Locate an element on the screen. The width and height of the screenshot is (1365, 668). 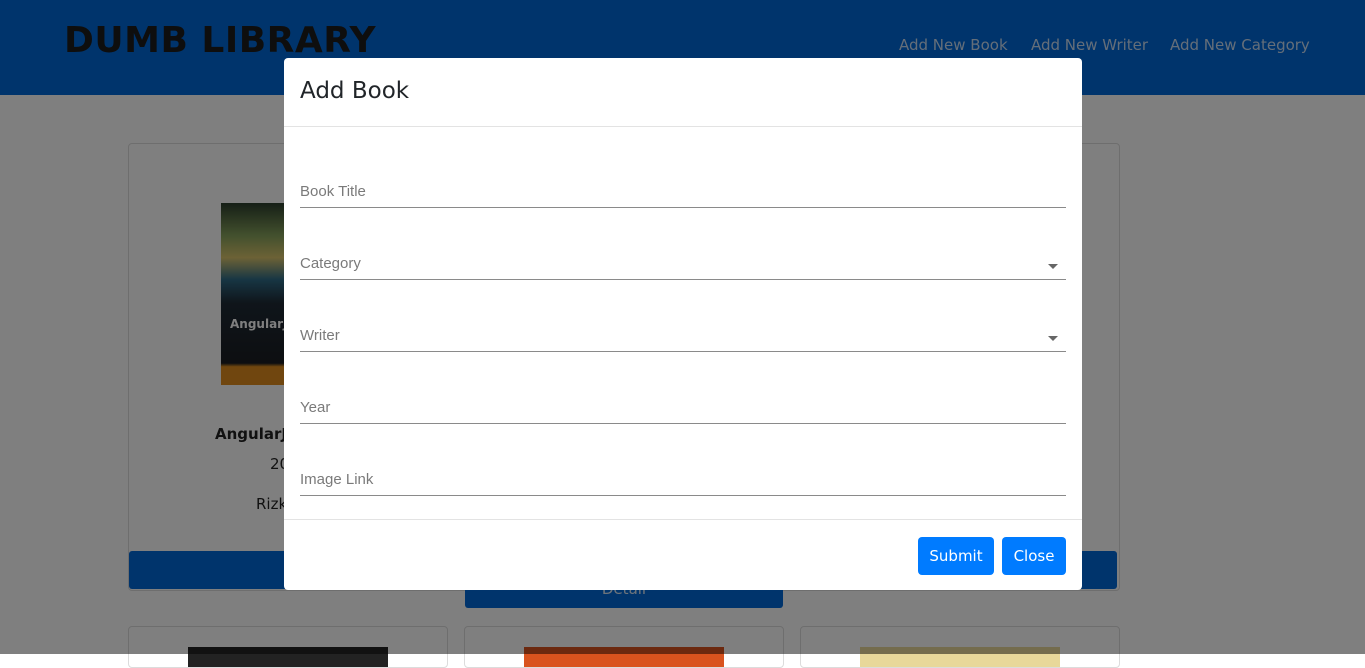
image-link-placeholder: Image Link is located at coordinates (337, 479).